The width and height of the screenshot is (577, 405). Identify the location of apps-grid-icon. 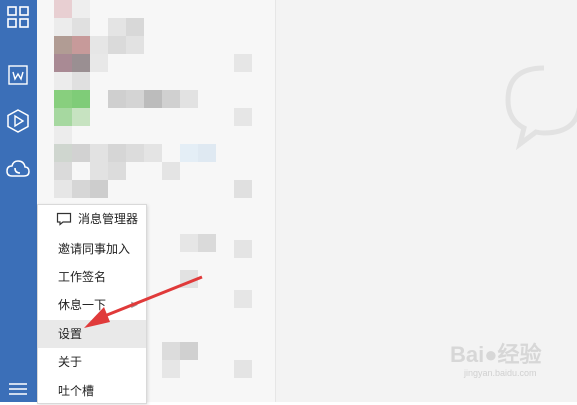
(18, 17).